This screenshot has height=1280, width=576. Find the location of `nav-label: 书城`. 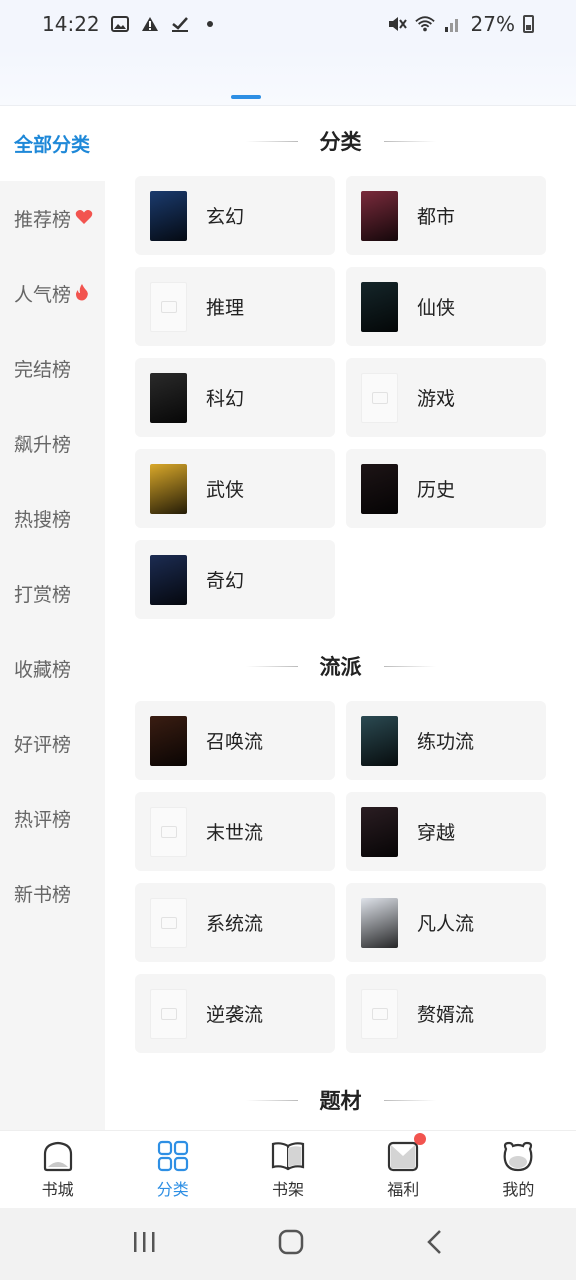

nav-label: 书城 is located at coordinates (57, 1189).